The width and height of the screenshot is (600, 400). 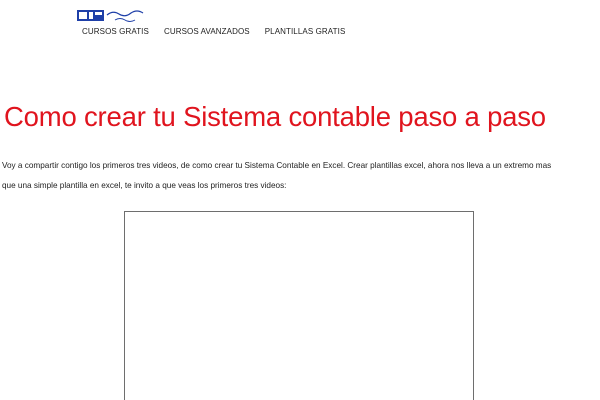 What do you see at coordinates (115, 31) in the screenshot?
I see `nav-item-cursos-gratis: CURSOS GRATIS` at bounding box center [115, 31].